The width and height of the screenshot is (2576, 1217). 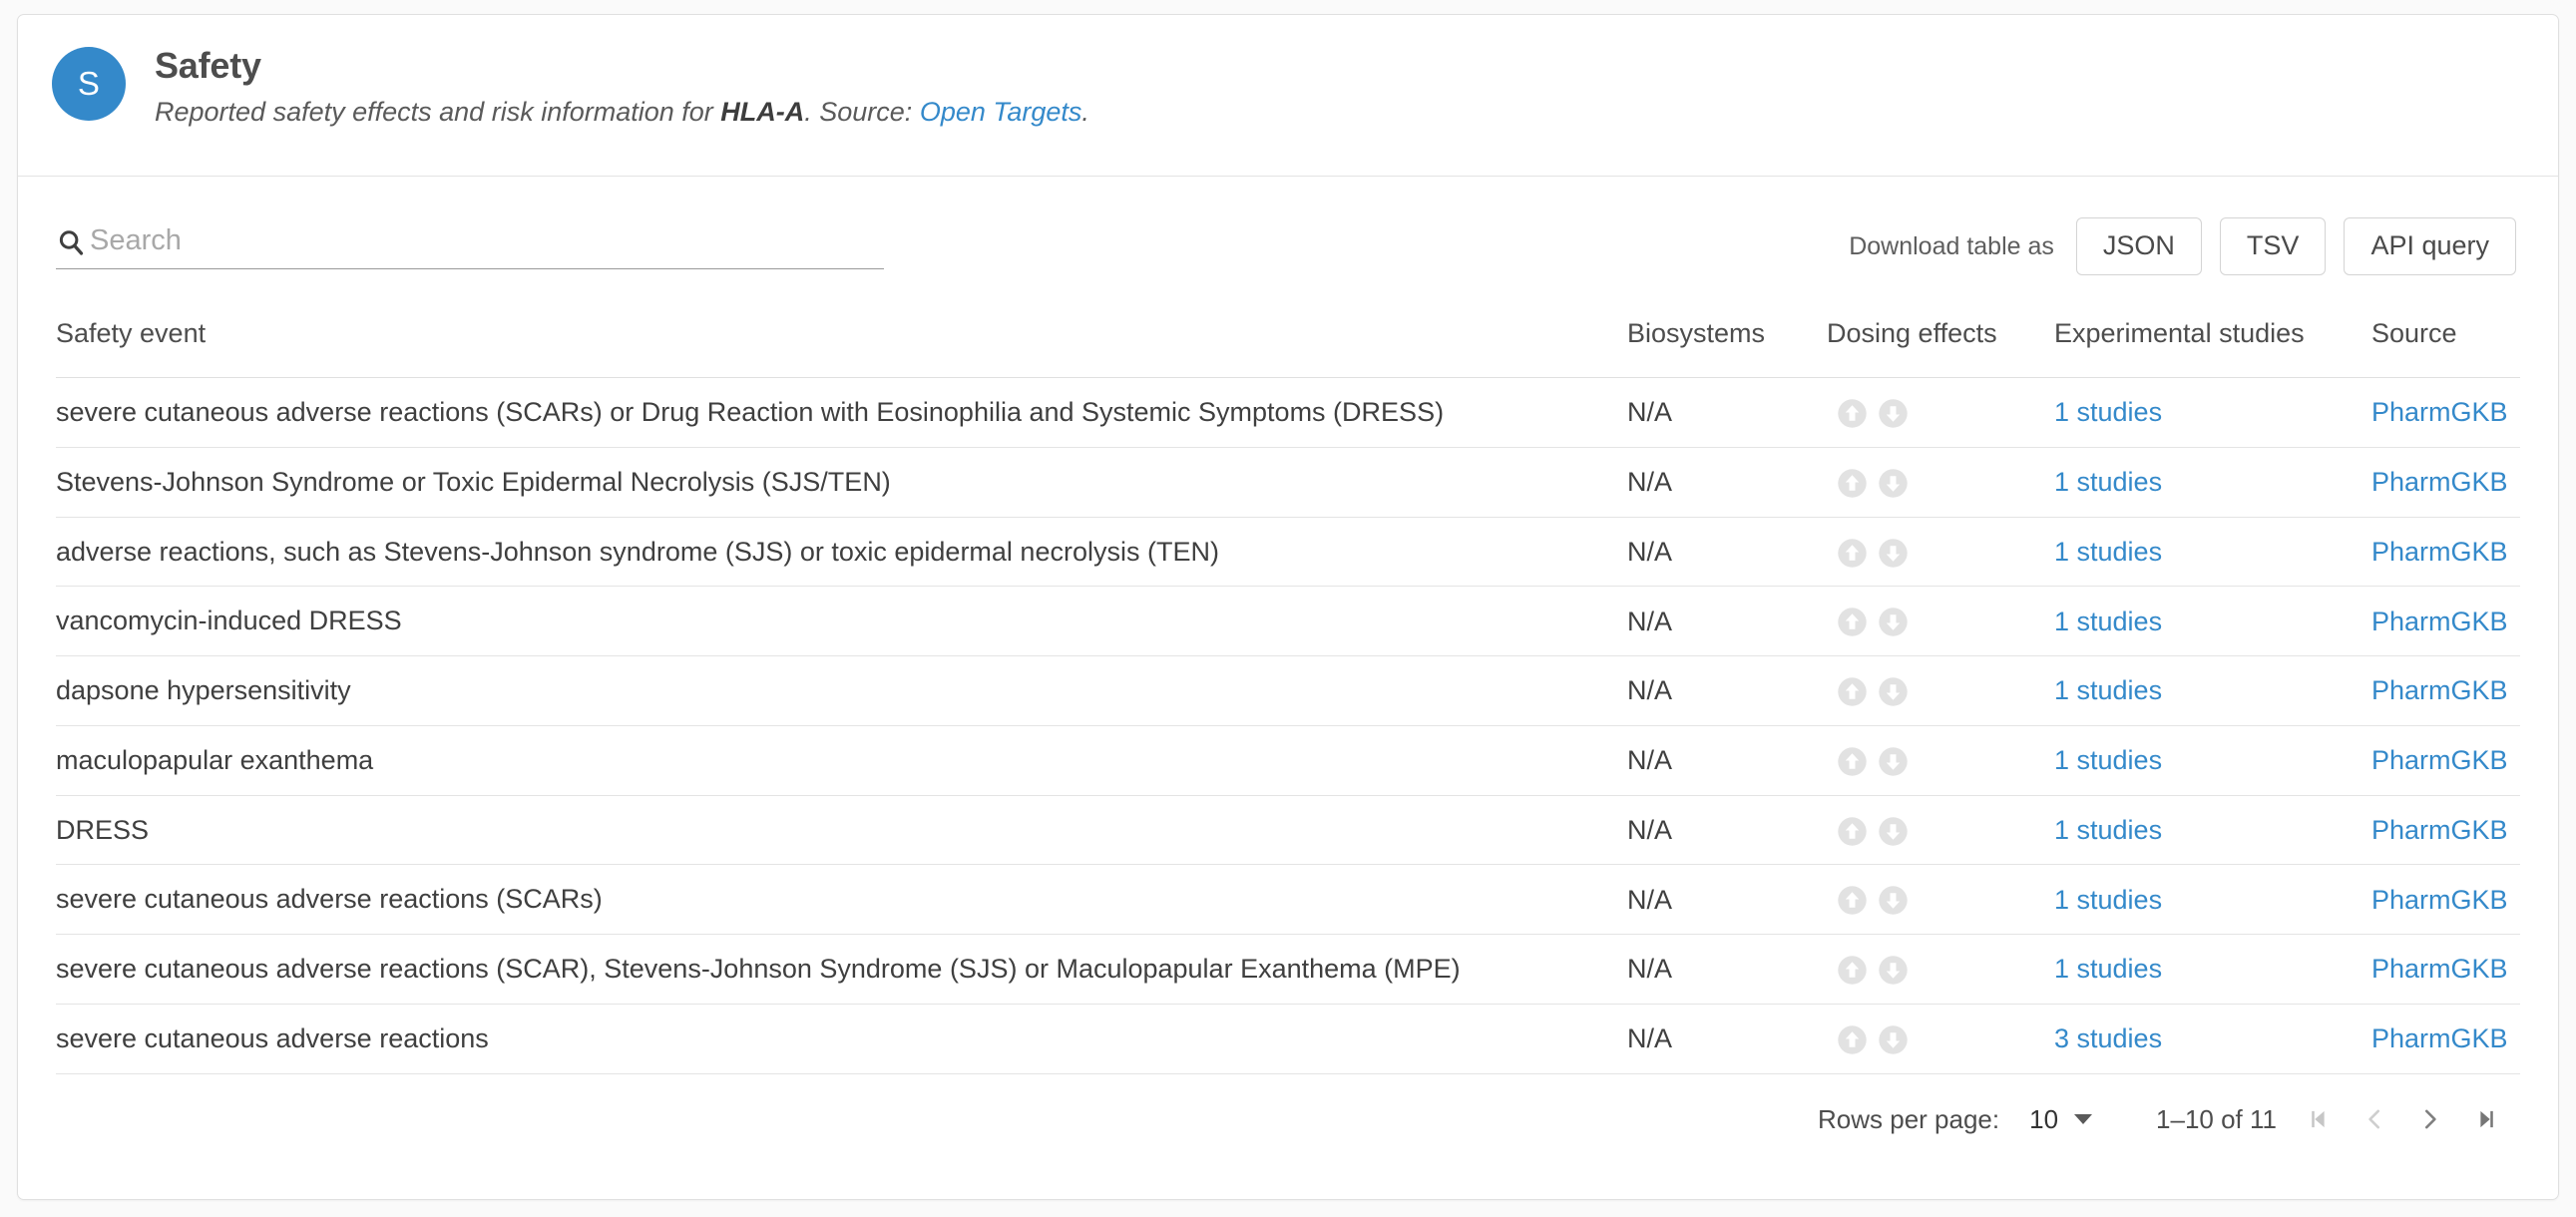 I want to click on open-targets-link: Open Targets, so click(x=1001, y=112).